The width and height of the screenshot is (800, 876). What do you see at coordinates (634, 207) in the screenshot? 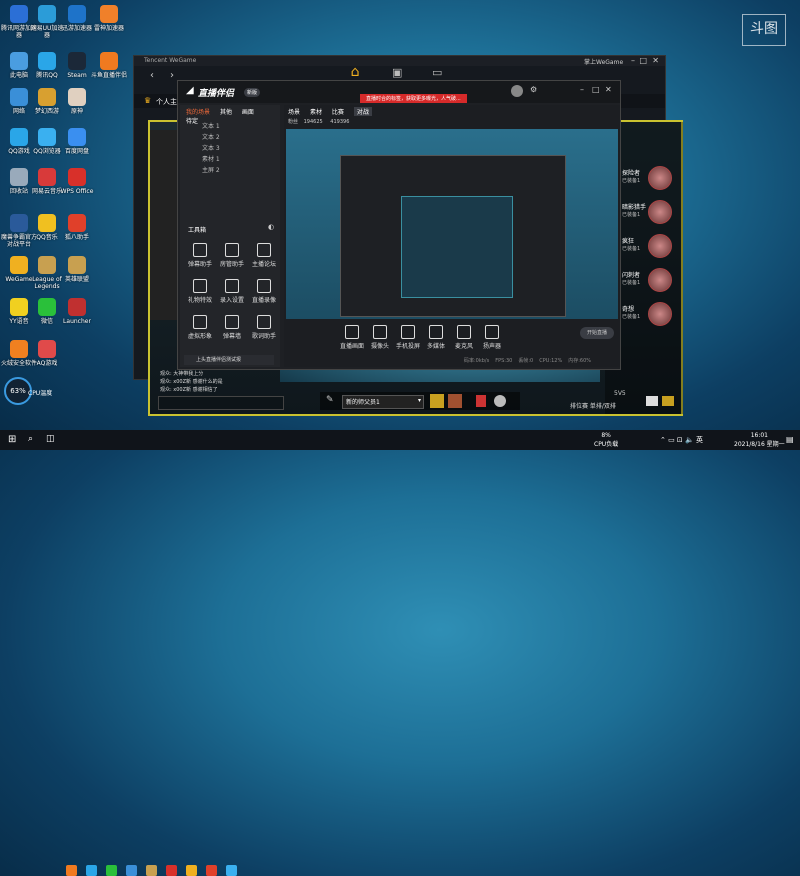
I see `viewer-name: 暗影猎手` at bounding box center [634, 207].